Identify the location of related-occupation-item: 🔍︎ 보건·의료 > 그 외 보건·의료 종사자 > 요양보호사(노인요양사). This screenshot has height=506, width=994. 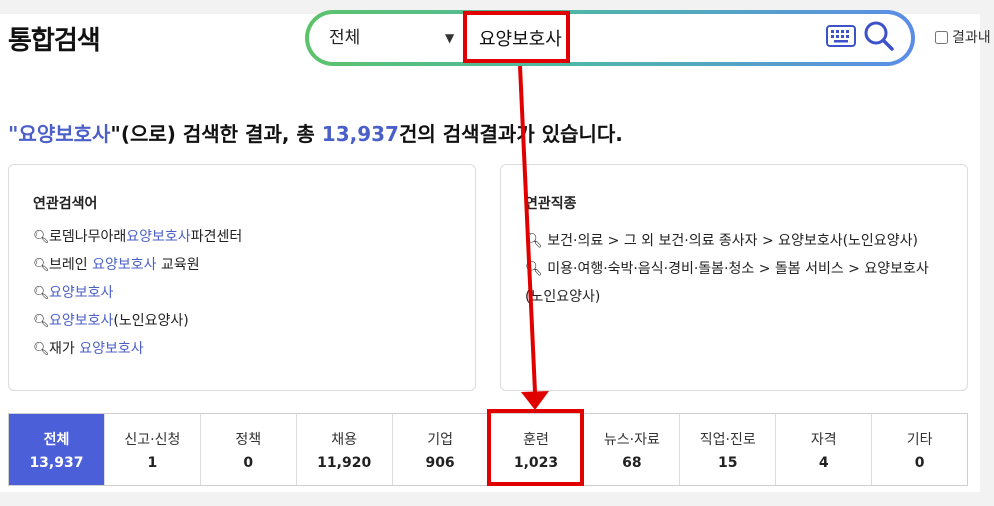
(735, 241).